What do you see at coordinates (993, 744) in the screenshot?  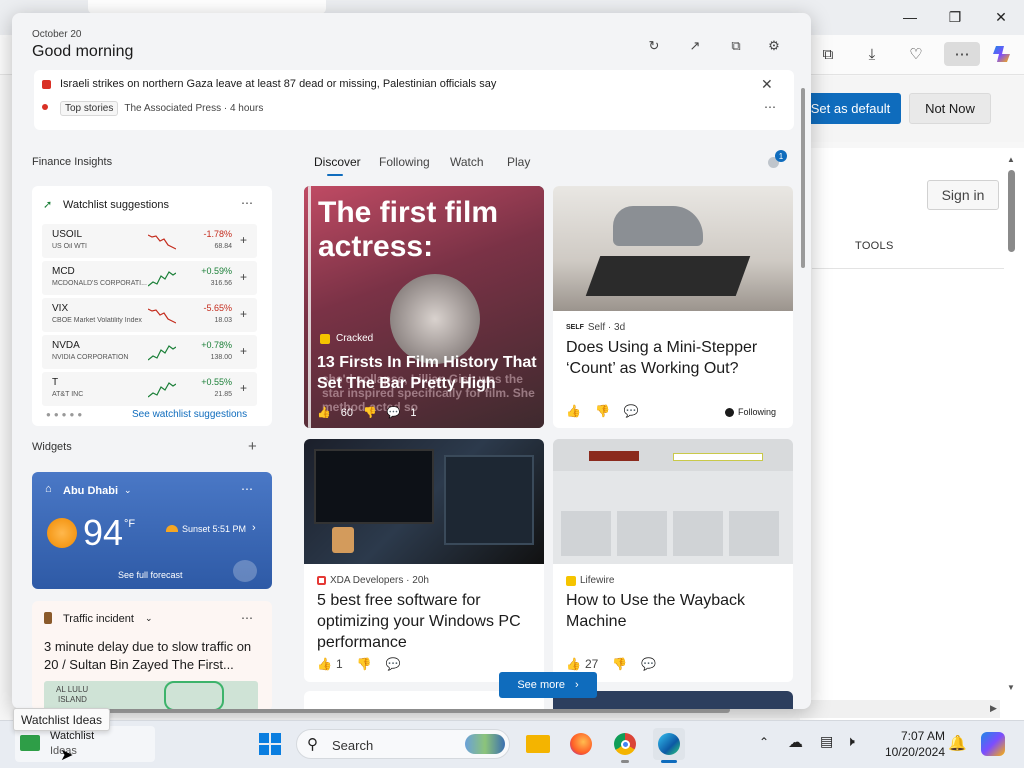 I see `copilot-taskbar-icon` at bounding box center [993, 744].